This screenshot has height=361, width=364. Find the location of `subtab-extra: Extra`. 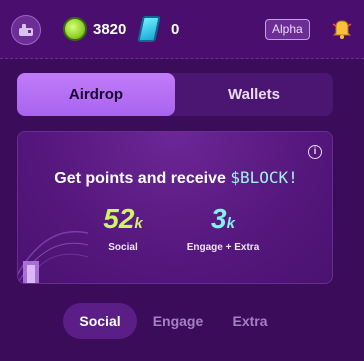

subtab-extra: Extra is located at coordinates (250, 321).